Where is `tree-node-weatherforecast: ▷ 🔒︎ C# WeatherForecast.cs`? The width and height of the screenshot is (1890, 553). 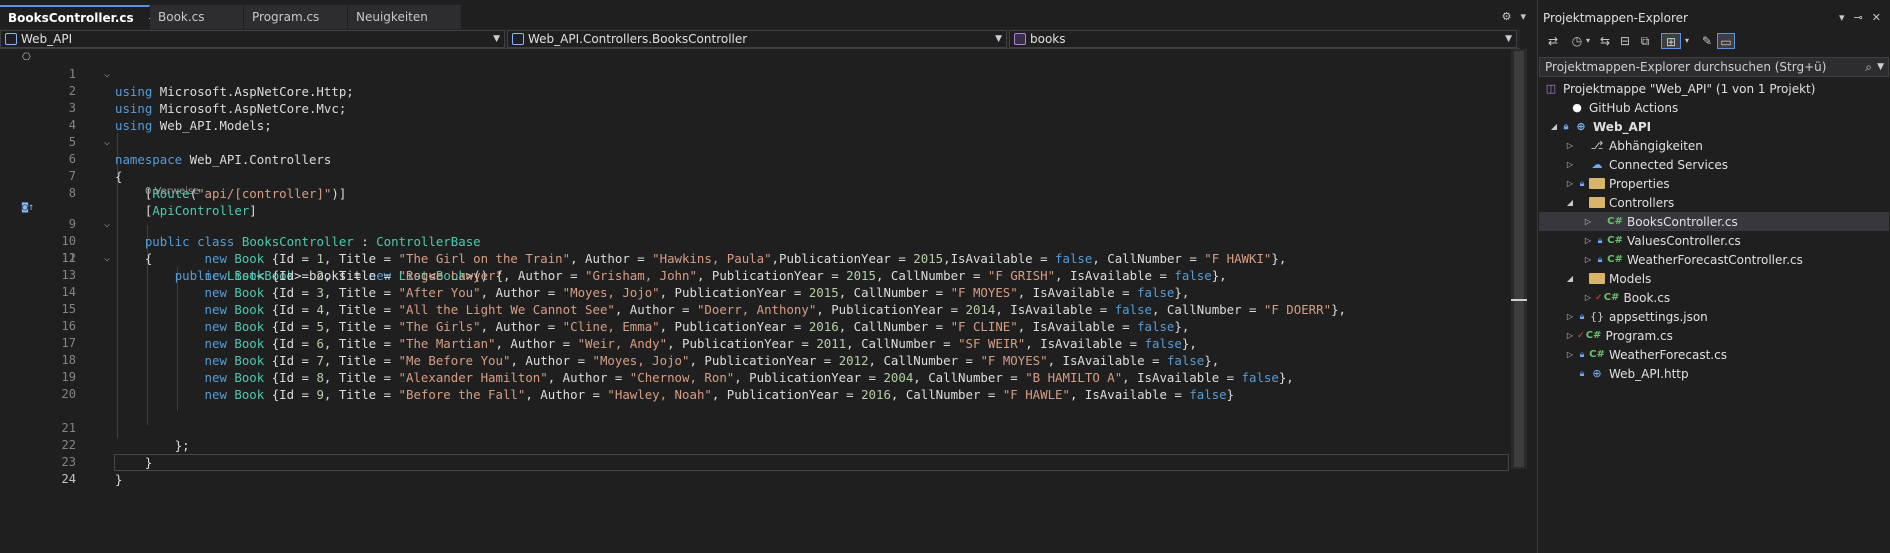 tree-node-weatherforecast: ▷ 🔒︎ C# WeatherForecast.cs is located at coordinates (1714, 354).